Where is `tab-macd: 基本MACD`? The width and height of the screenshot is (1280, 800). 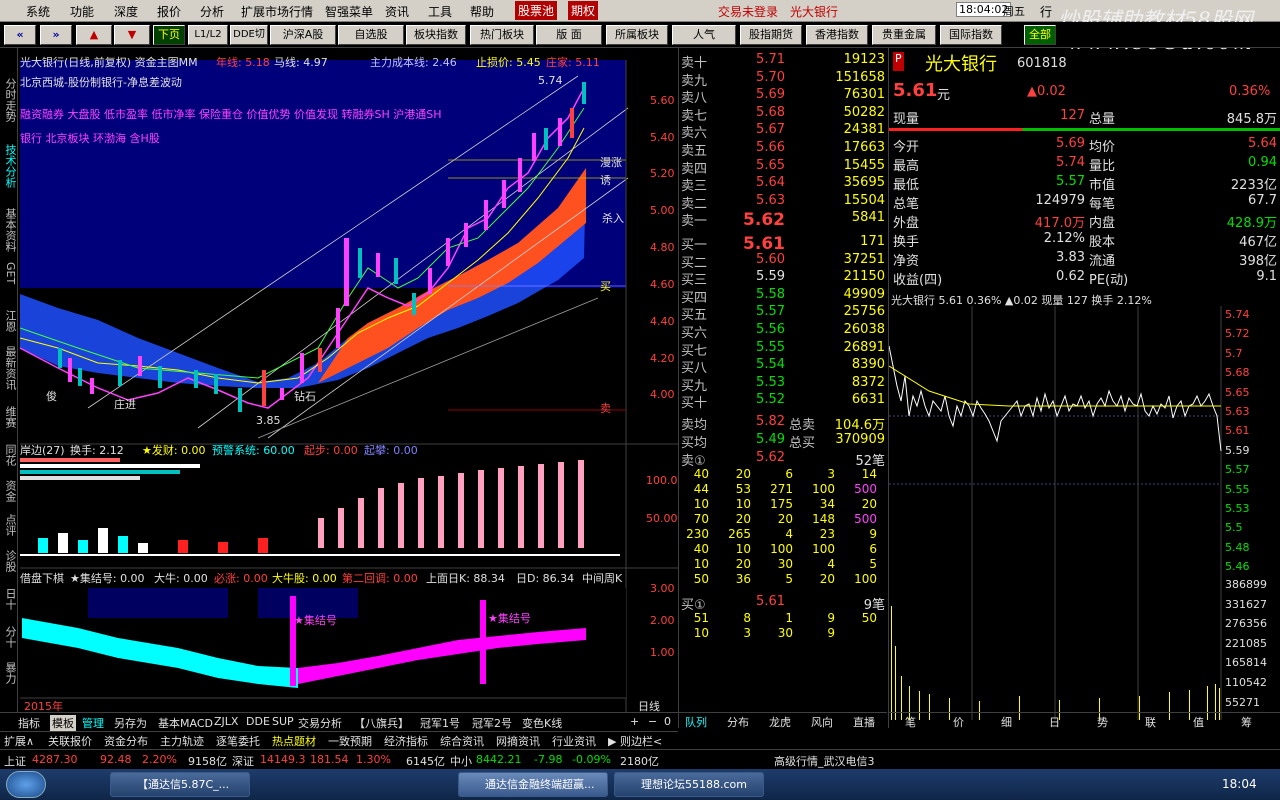
tab-macd: 基本MACD is located at coordinates (185, 723).